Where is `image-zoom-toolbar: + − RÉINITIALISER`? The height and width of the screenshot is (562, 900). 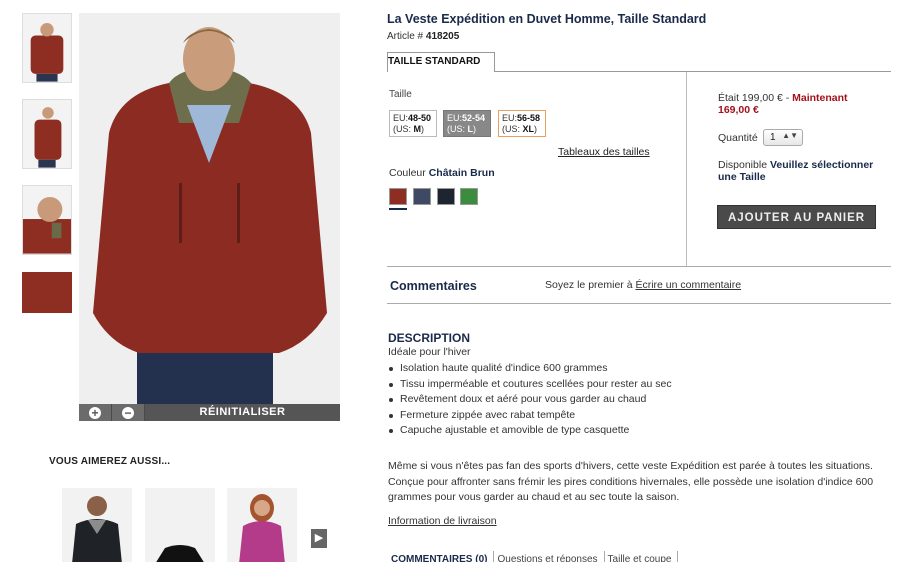 image-zoom-toolbar: + − RÉINITIALISER is located at coordinates (209, 412).